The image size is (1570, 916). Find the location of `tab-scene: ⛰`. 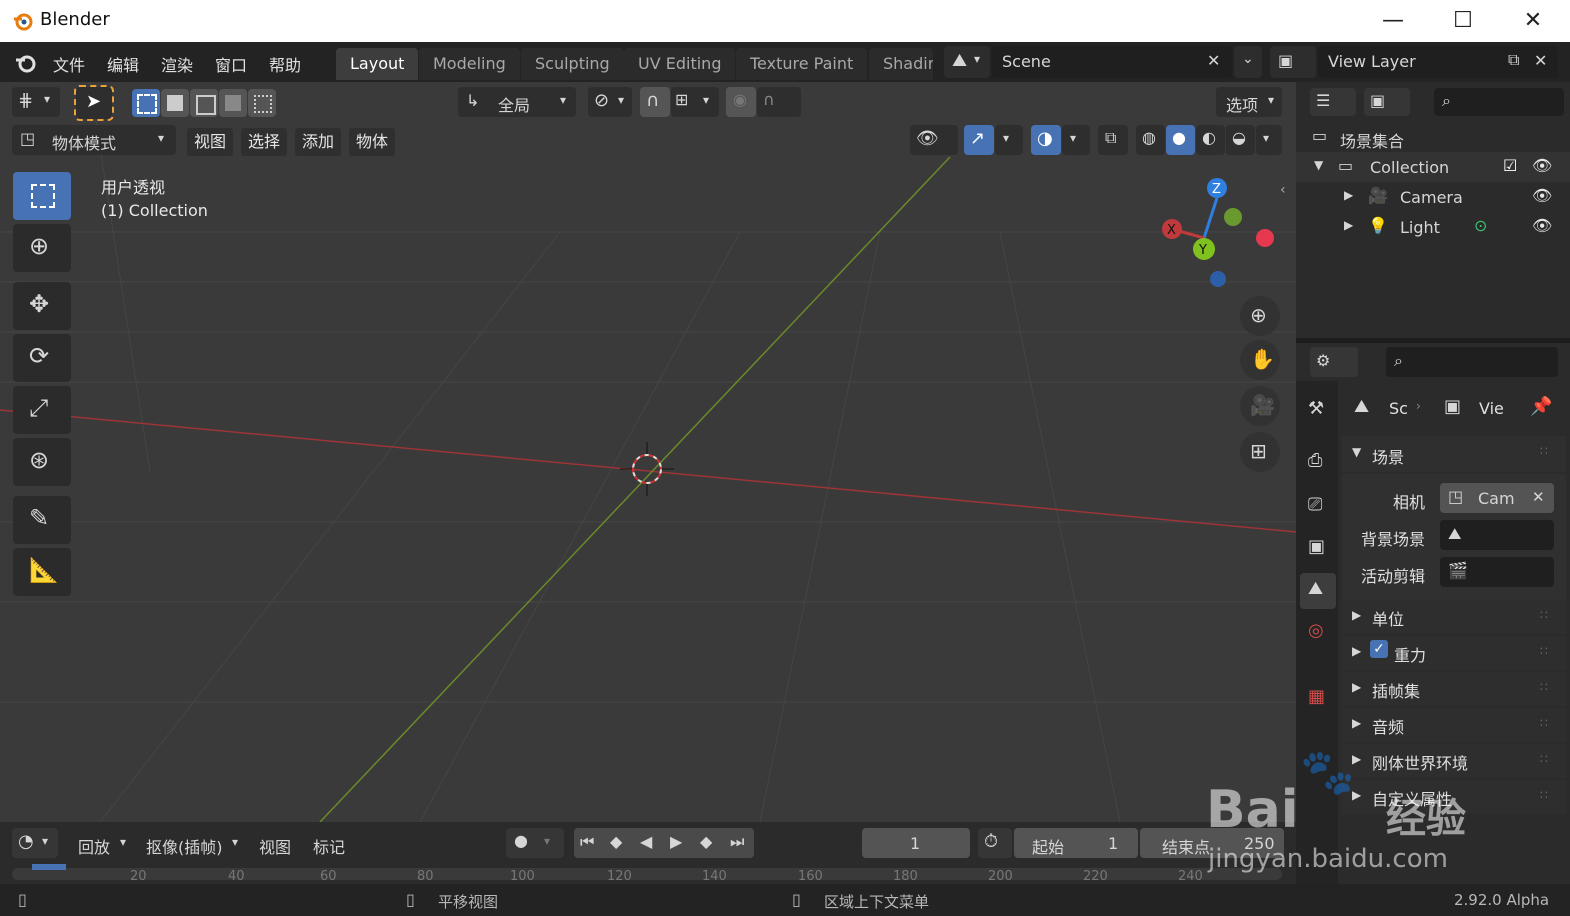

tab-scene: ⛰ is located at coordinates (1318, 591).